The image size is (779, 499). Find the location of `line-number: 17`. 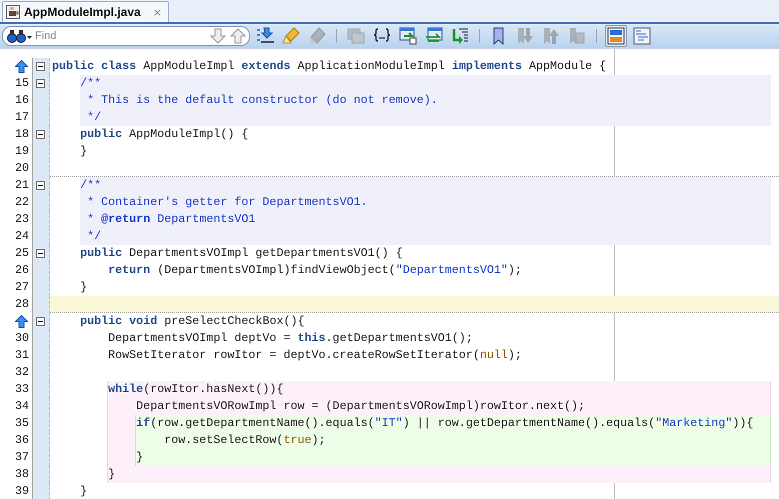

line-number: 17 is located at coordinates (21, 117).